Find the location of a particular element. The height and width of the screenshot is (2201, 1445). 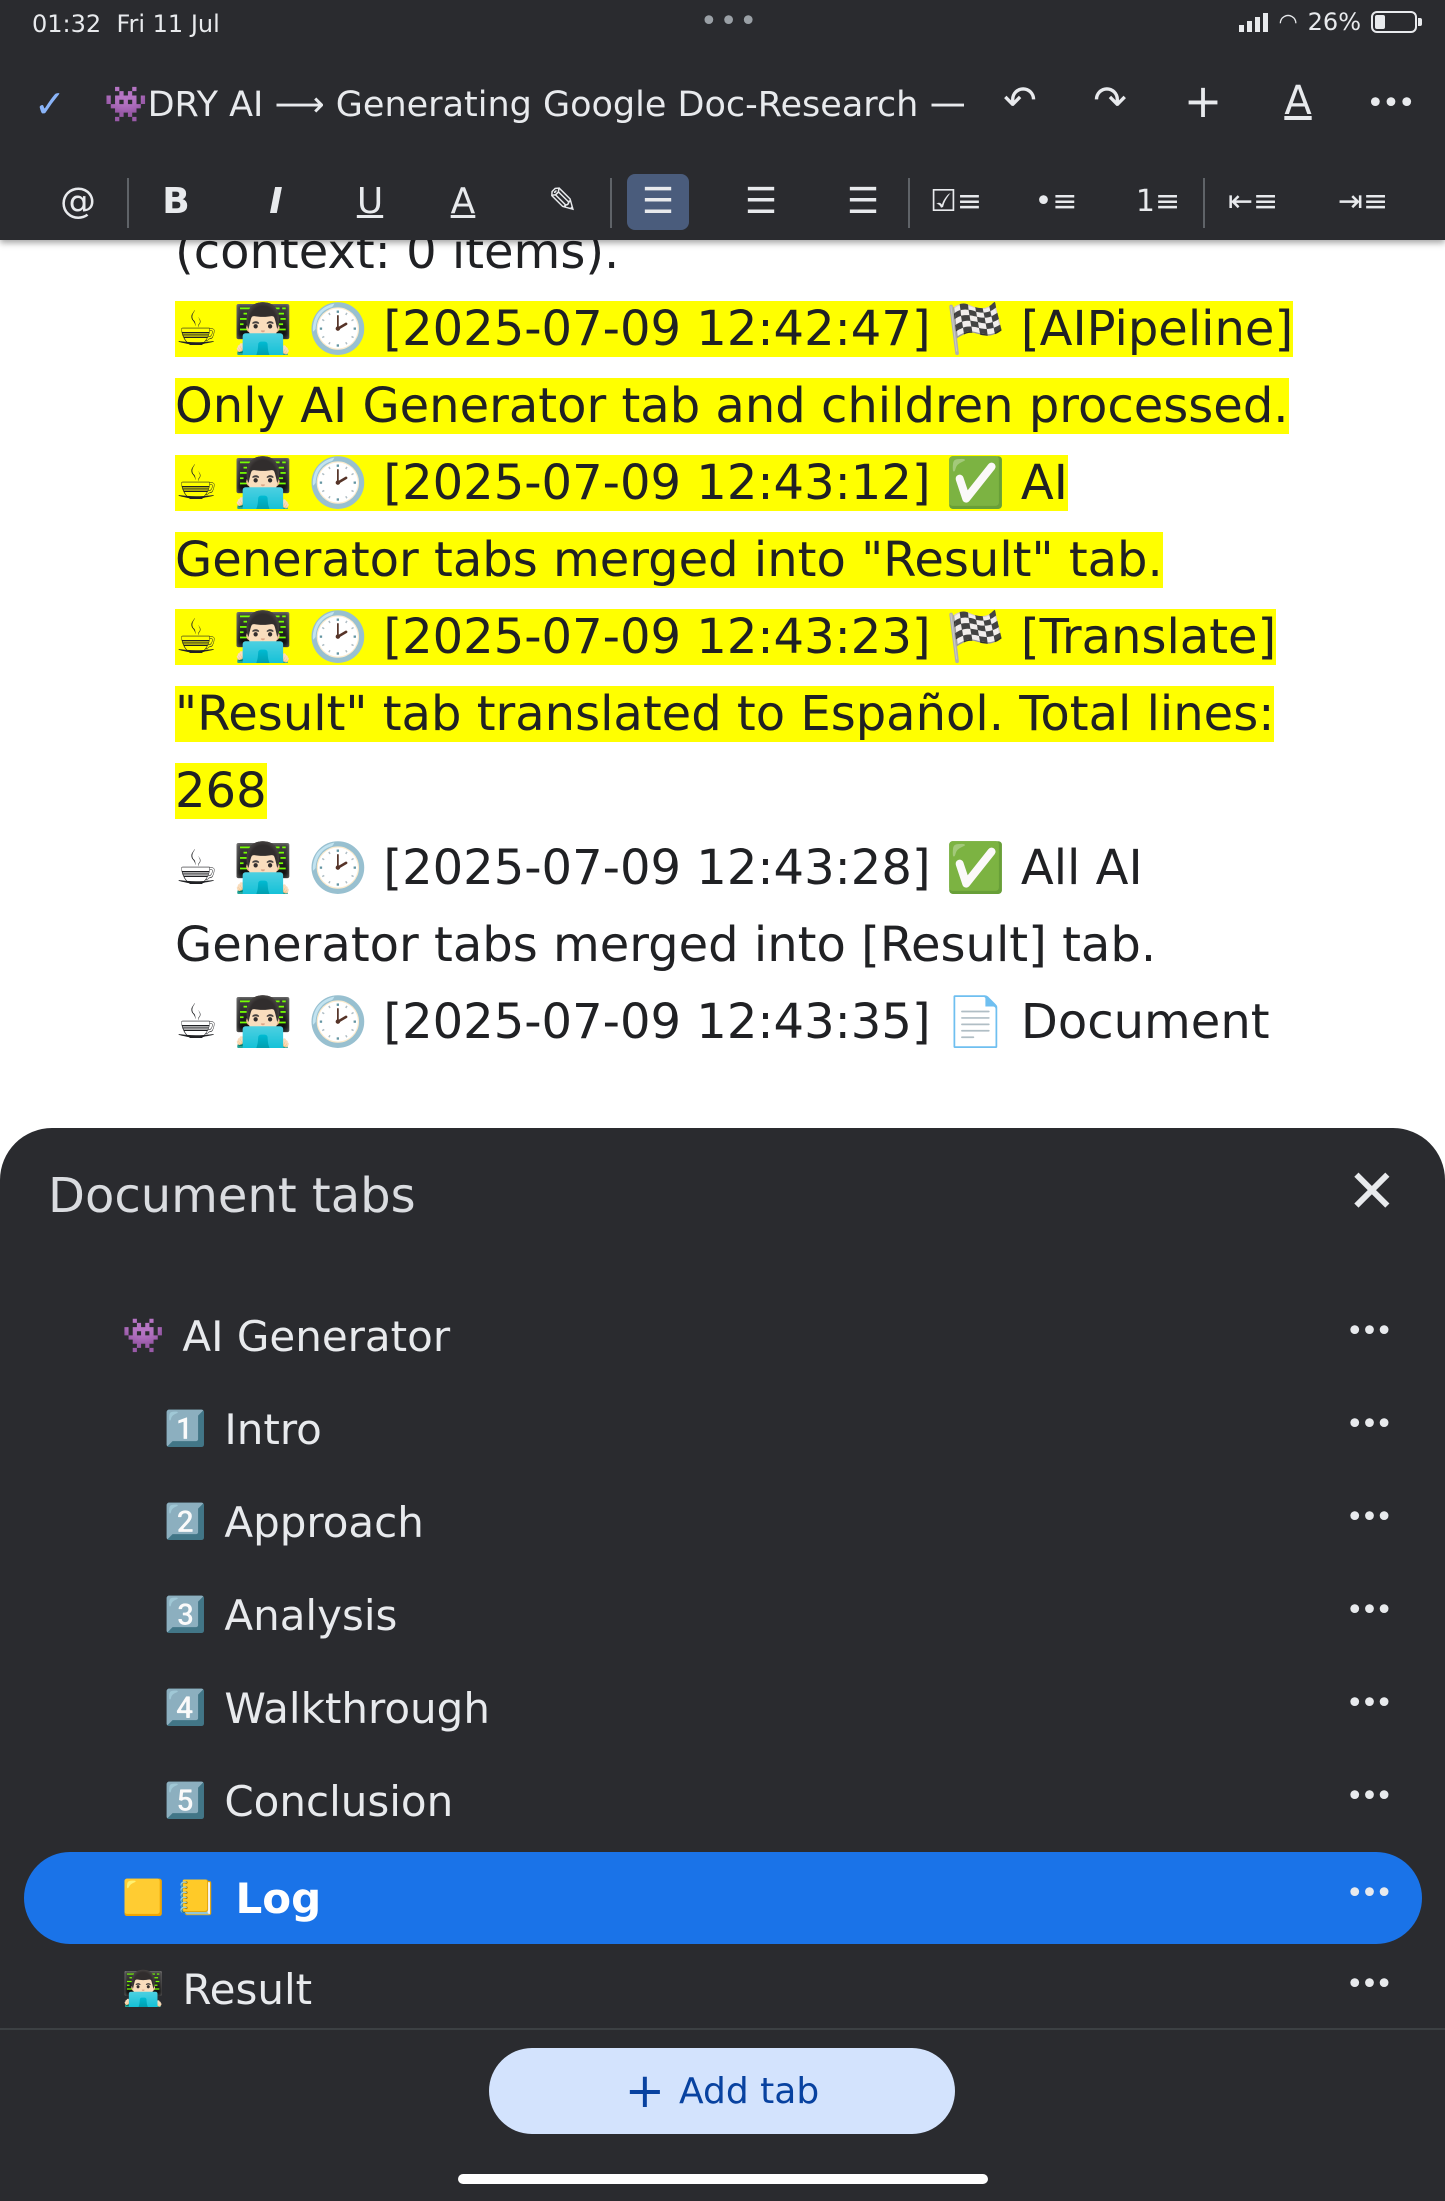

document-text-line: (context: 0 items). is located at coordinates (397, 260).